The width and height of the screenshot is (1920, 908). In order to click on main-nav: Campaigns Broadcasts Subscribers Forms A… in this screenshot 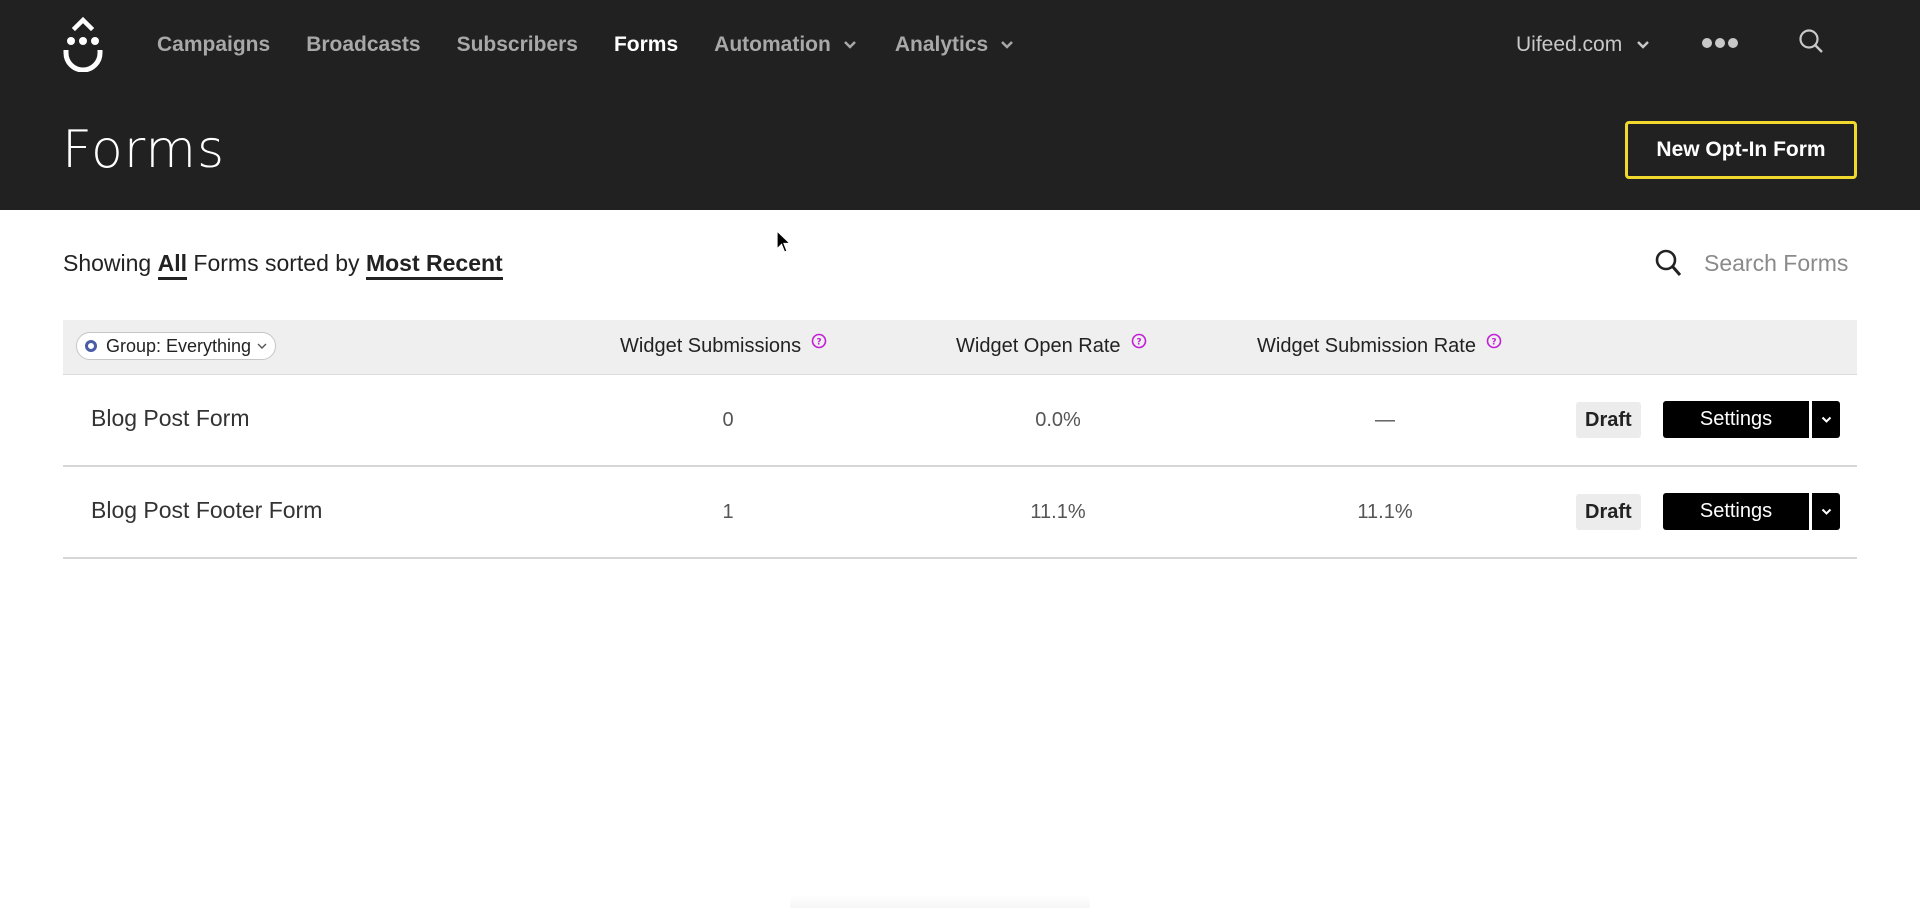, I will do `click(603, 45)`.